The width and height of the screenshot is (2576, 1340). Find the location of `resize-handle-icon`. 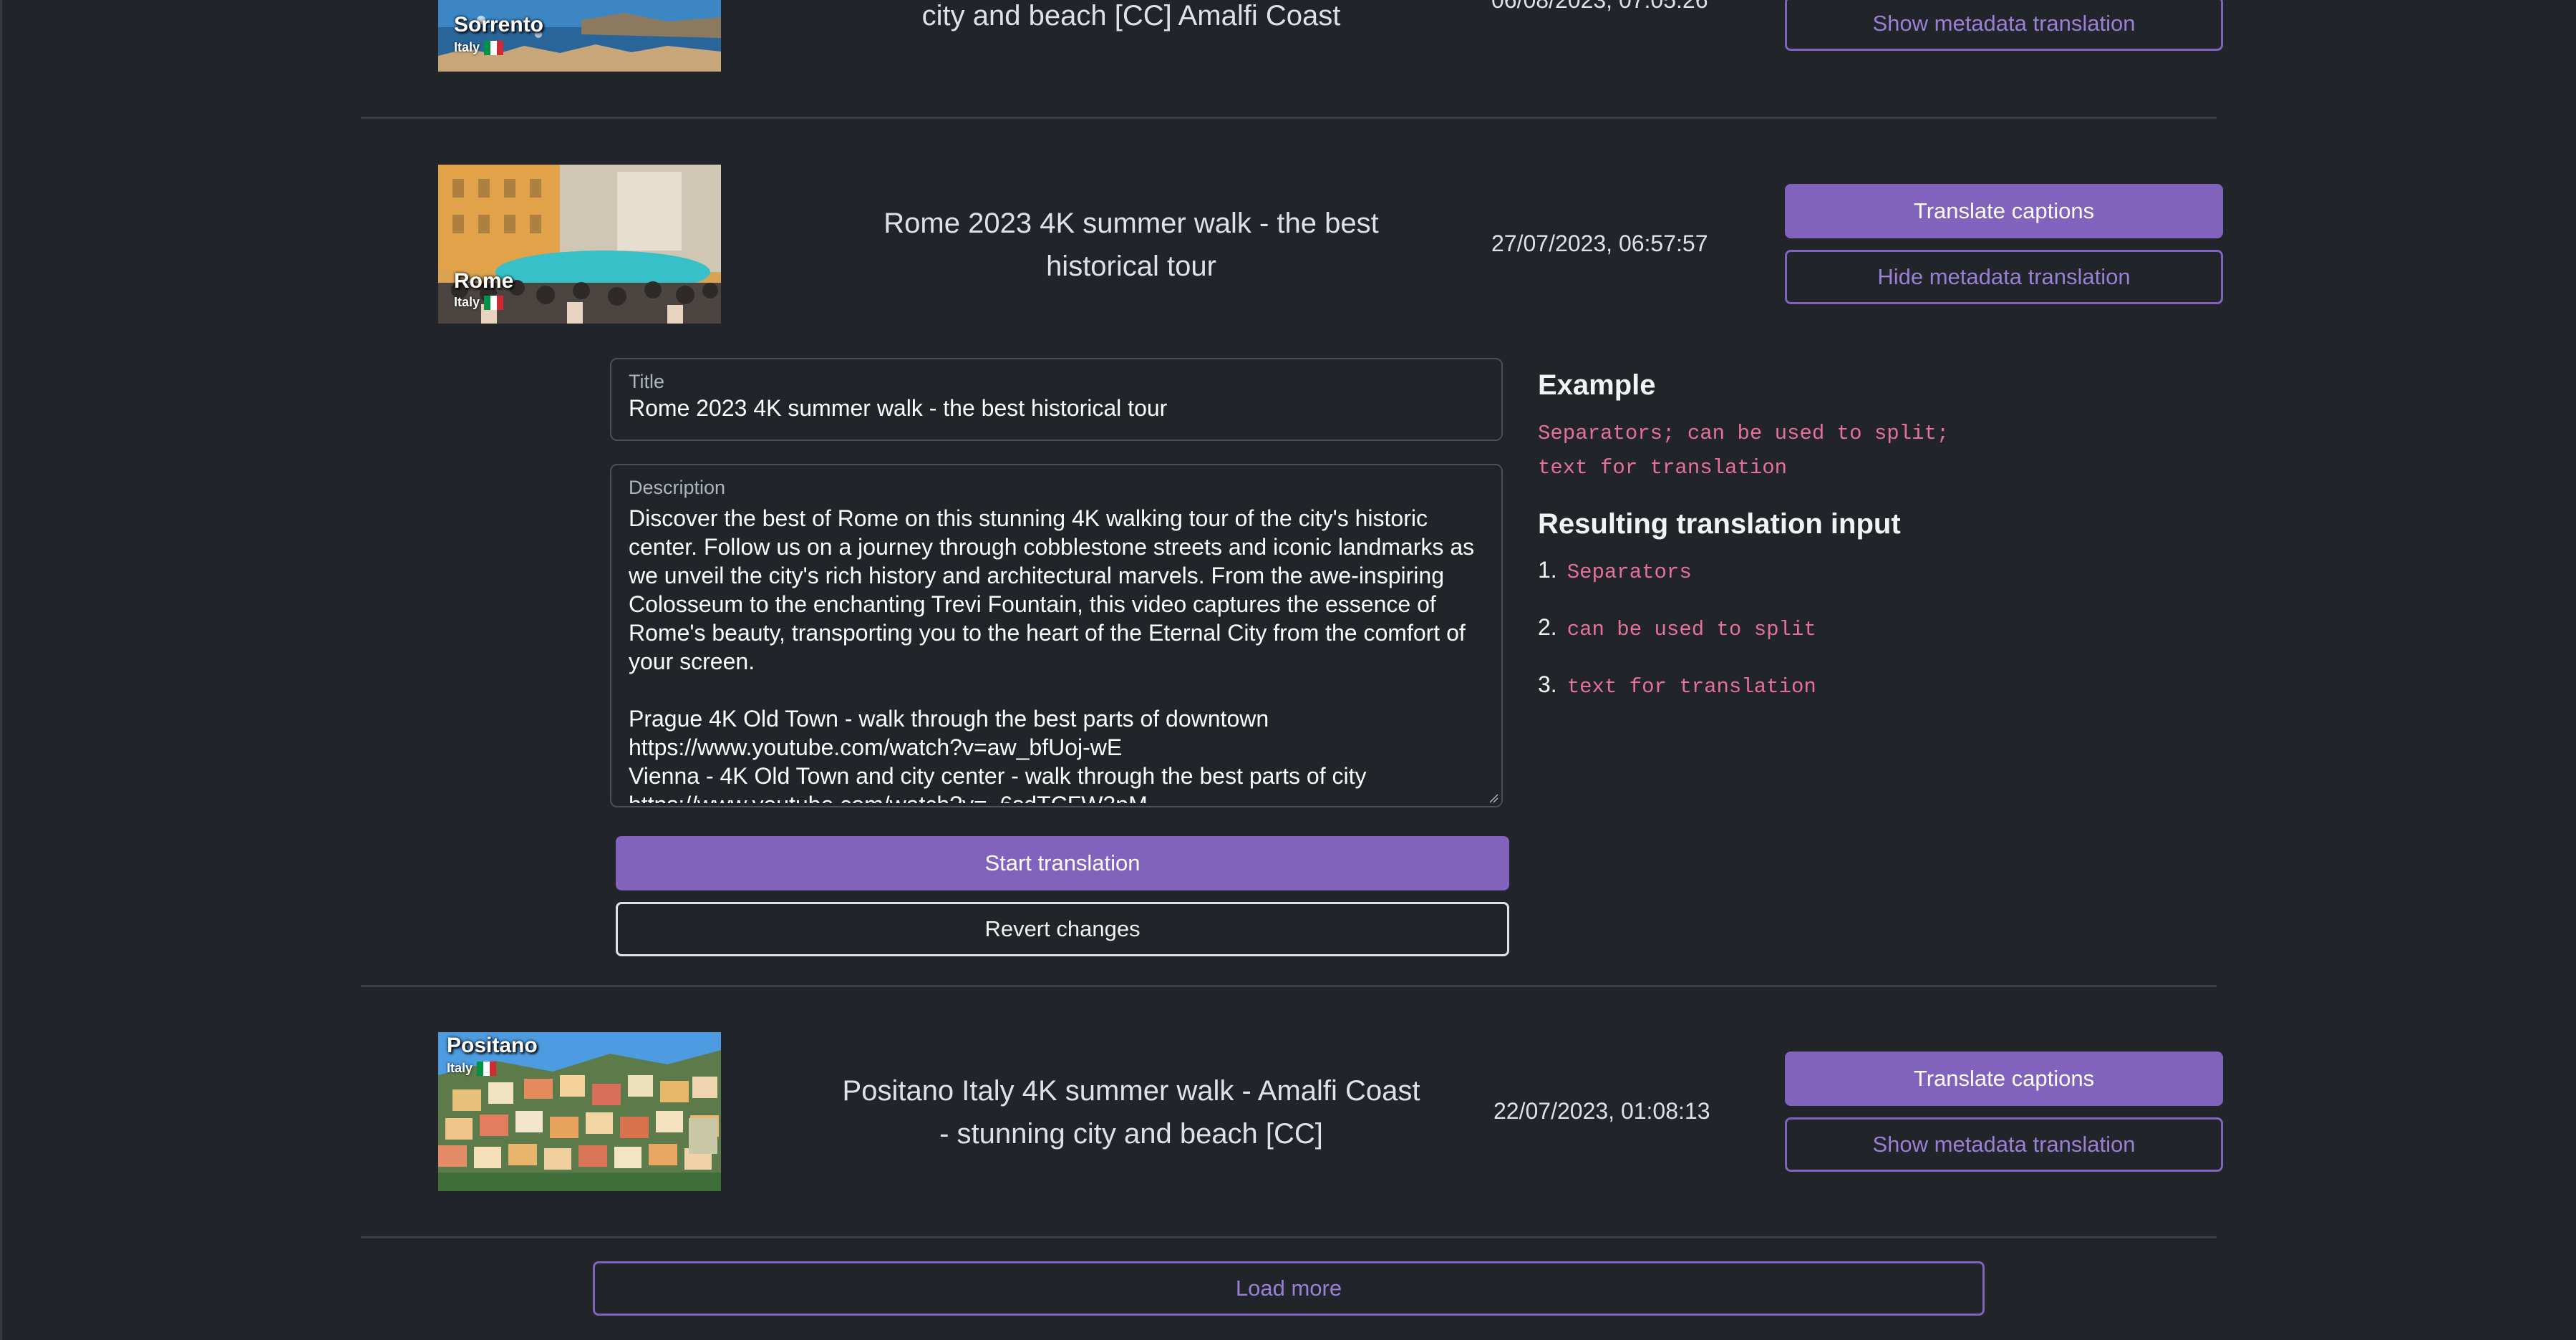

resize-handle-icon is located at coordinates (1493, 798).